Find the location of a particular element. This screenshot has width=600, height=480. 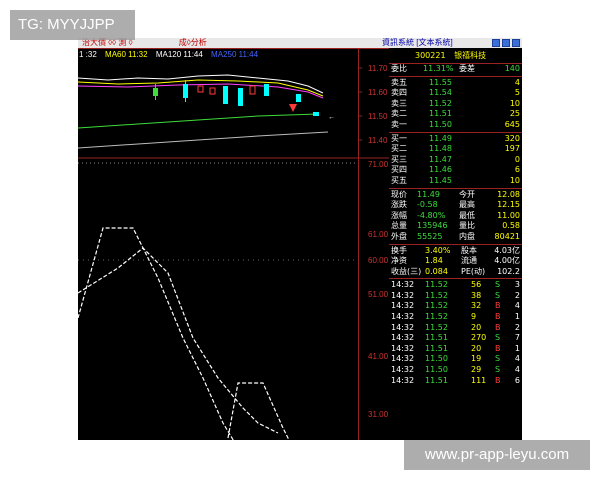

stat-label: 最高 is located at coordinates (467, 205).